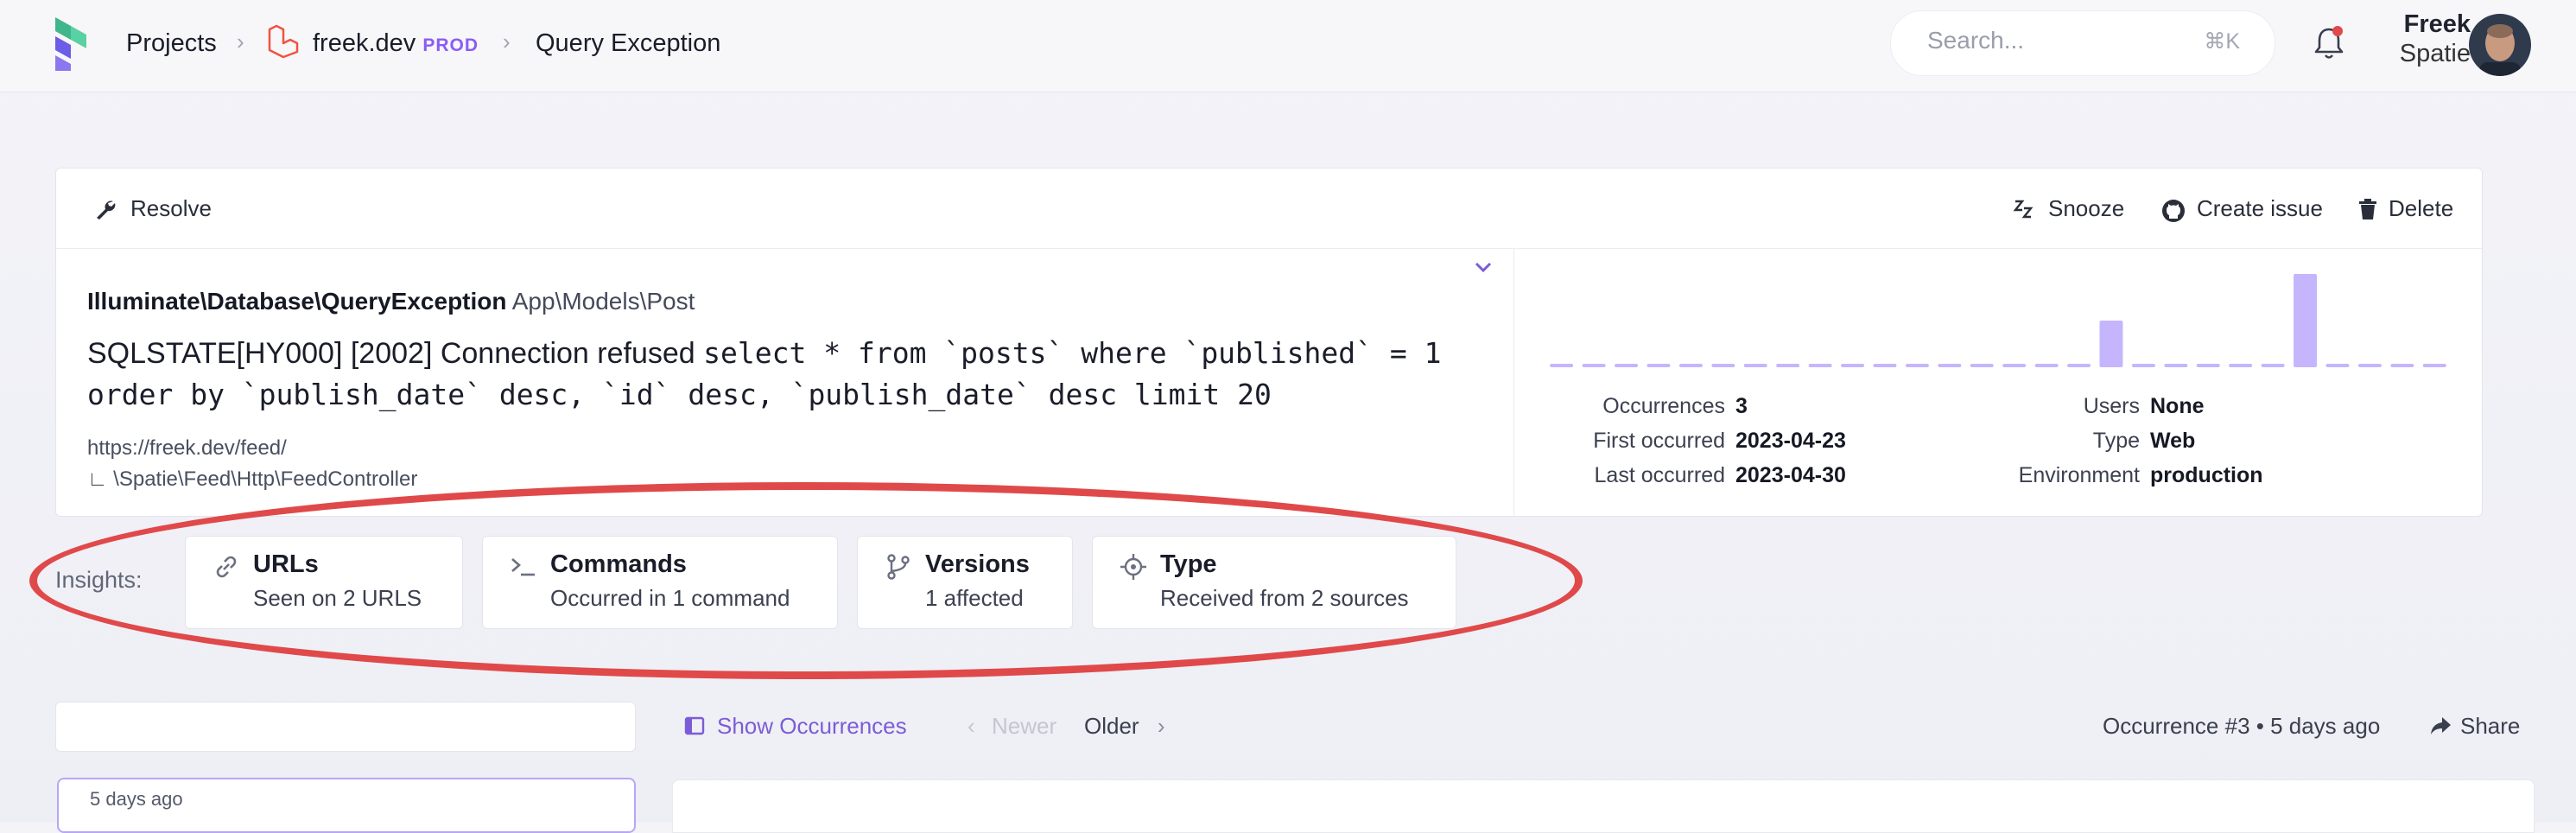  What do you see at coordinates (971, 726) in the screenshot?
I see `chevron-left-icon: ‹` at bounding box center [971, 726].